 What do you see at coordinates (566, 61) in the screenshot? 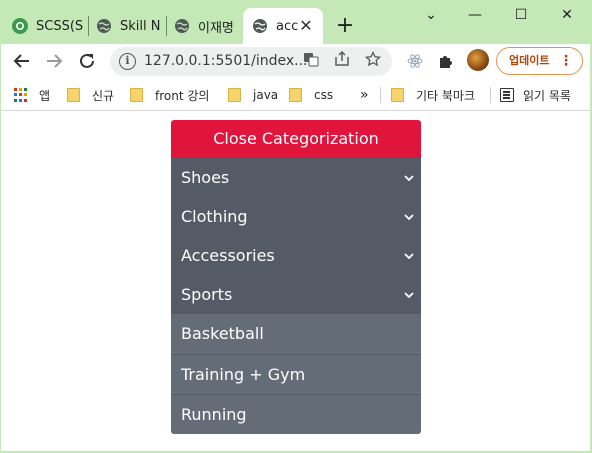
I see `more-menu-icon: ⋮` at bounding box center [566, 61].